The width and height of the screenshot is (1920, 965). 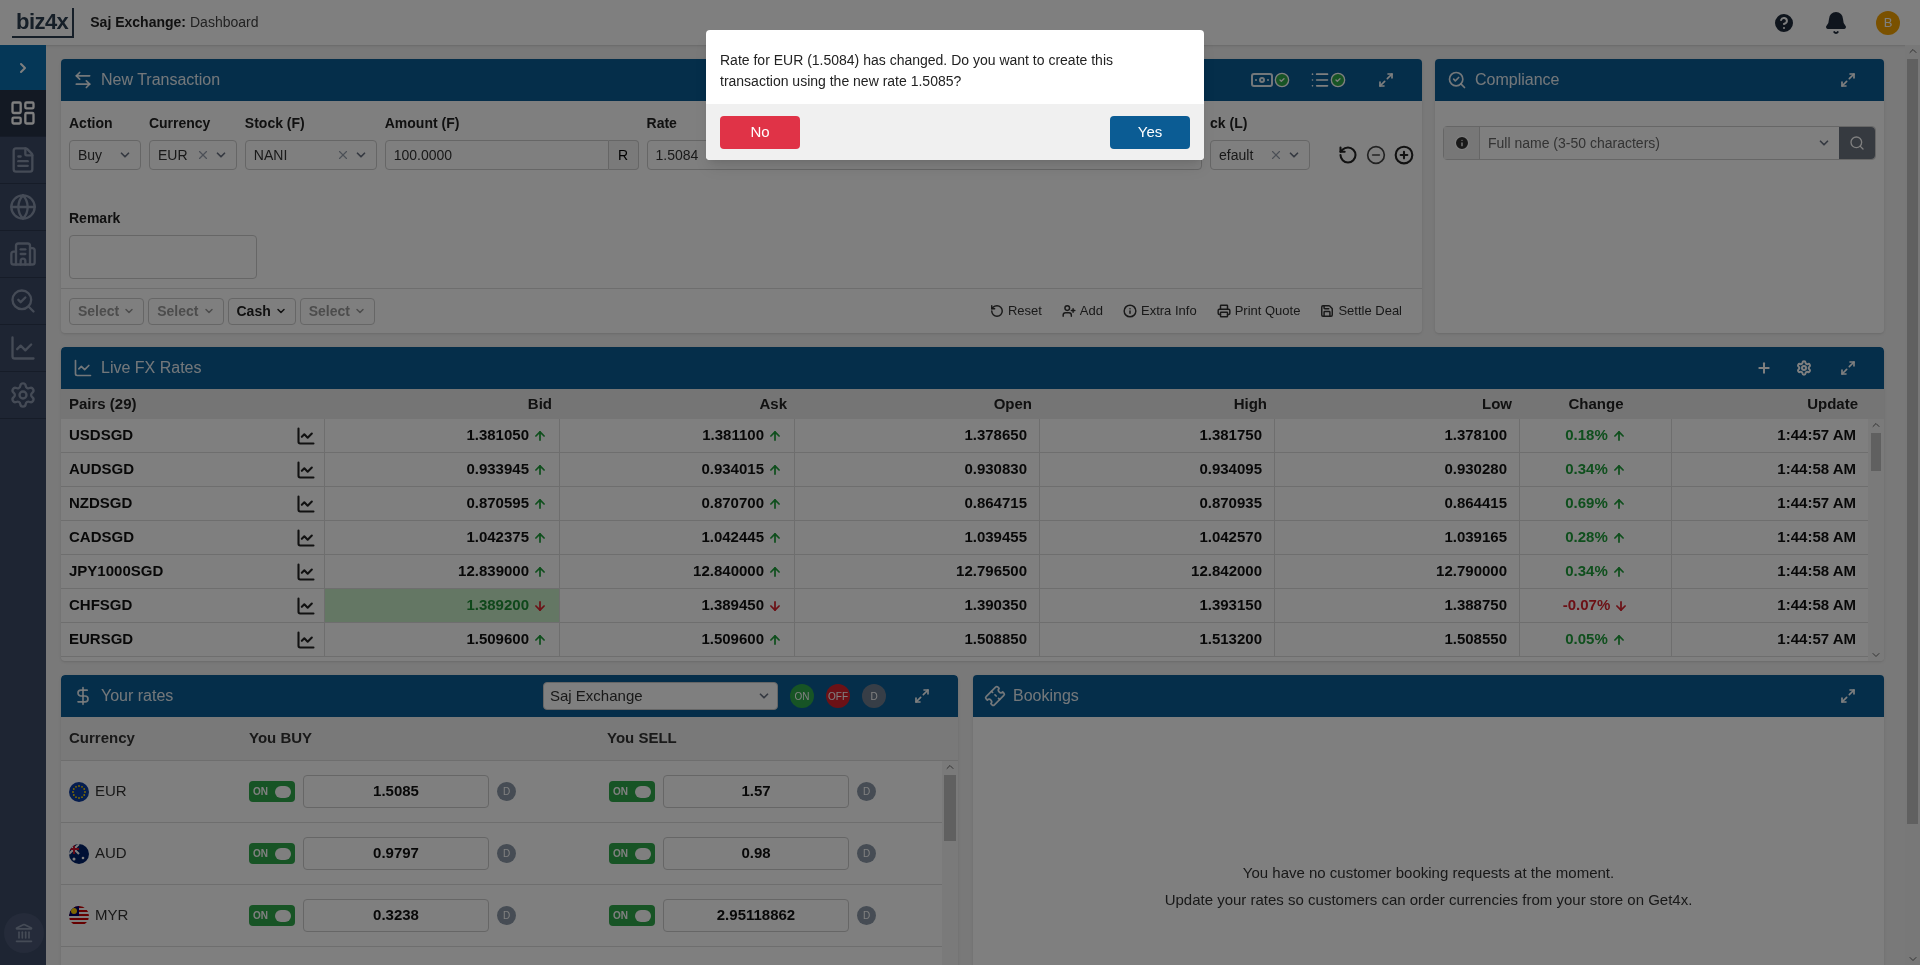 I want to click on remark-field, so click(x=163, y=257).